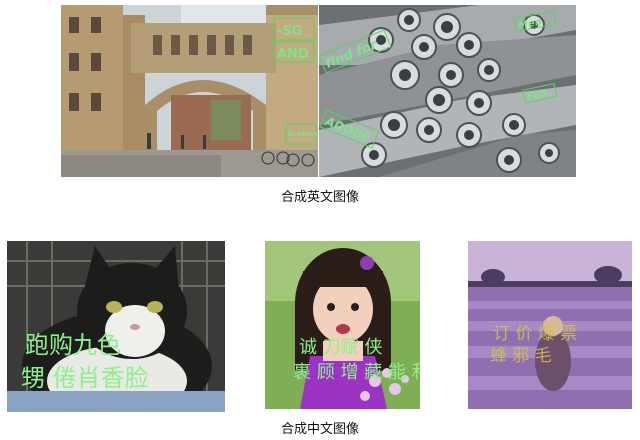 This screenshot has width=640, height=440. What do you see at coordinates (356, 372) in the screenshot?
I see `overlay-text-cn-line2: 裹 顾 增 藏 能 和` at bounding box center [356, 372].